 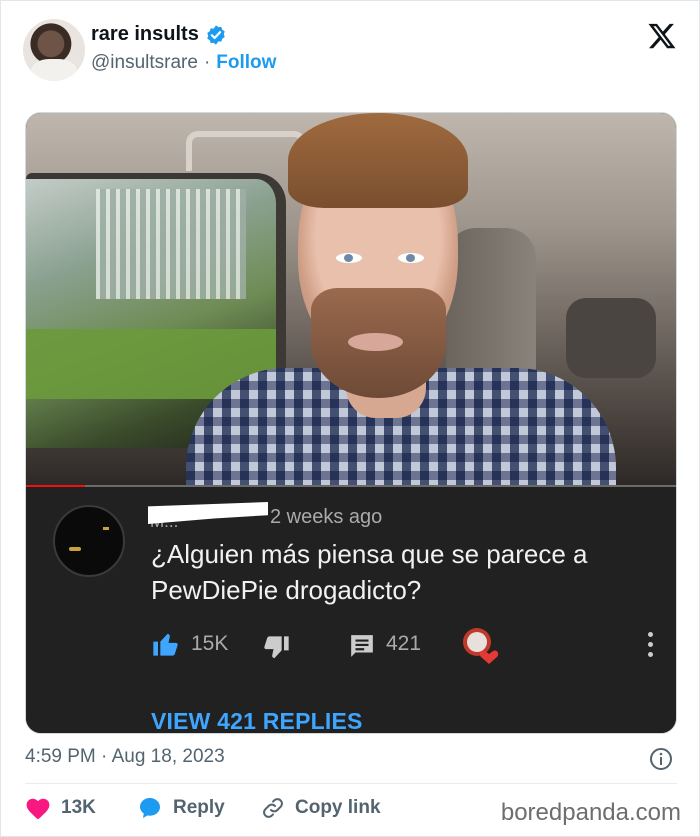 I want to click on display-name: rare insults, so click(x=145, y=34).